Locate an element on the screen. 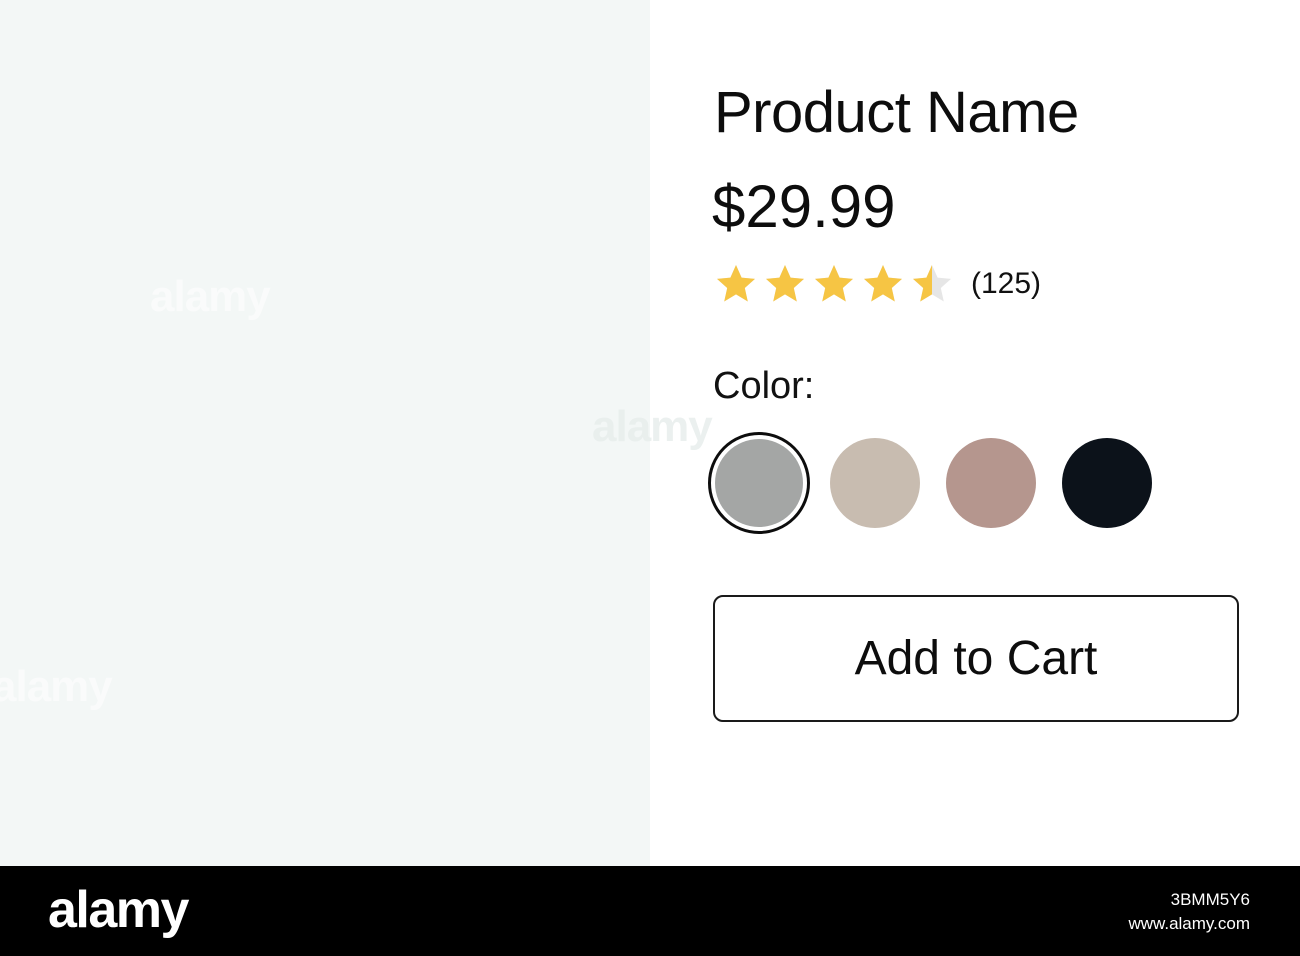 This screenshot has width=1300, height=956. color-swatch-mauve is located at coordinates (991, 483).